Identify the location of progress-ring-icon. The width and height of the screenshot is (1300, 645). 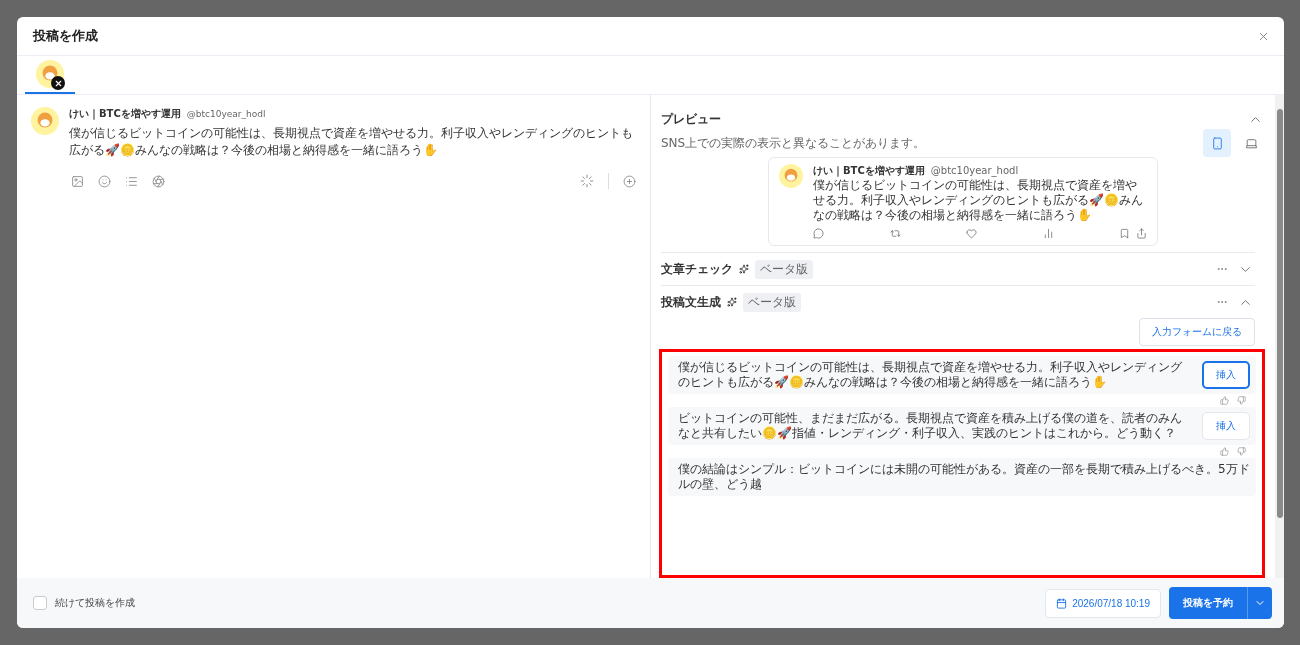
(587, 181).